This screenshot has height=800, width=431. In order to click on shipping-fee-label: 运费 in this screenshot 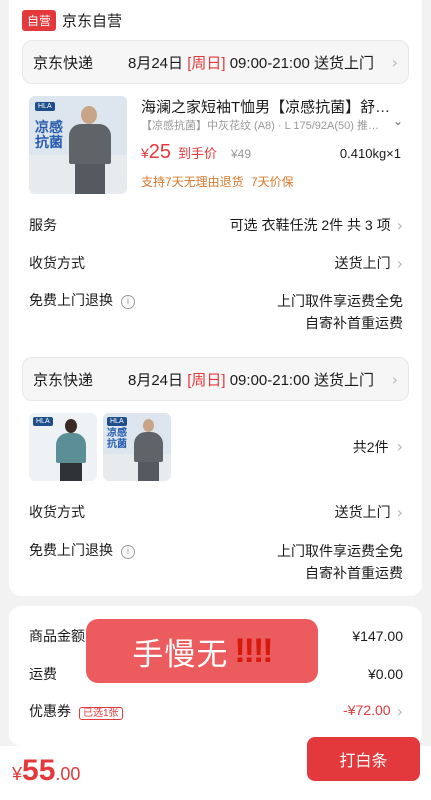, I will do `click(43, 674)`.